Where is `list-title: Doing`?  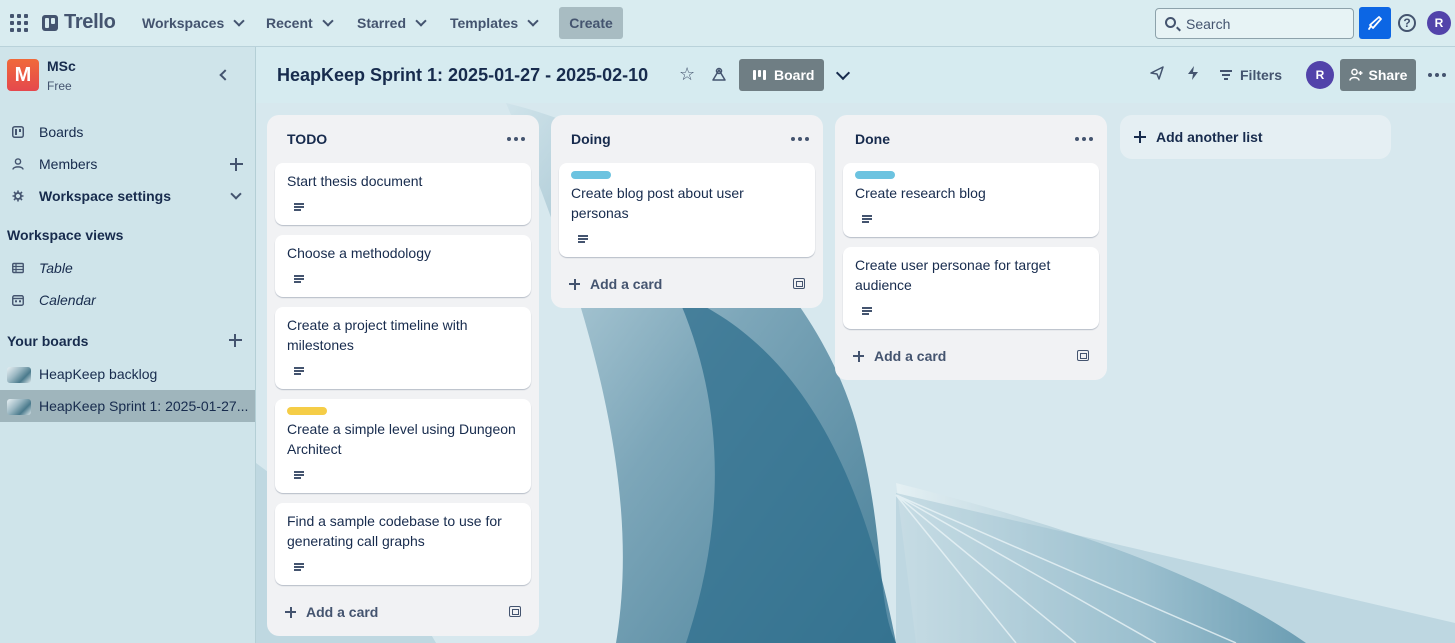
list-title: Doing is located at coordinates (591, 139).